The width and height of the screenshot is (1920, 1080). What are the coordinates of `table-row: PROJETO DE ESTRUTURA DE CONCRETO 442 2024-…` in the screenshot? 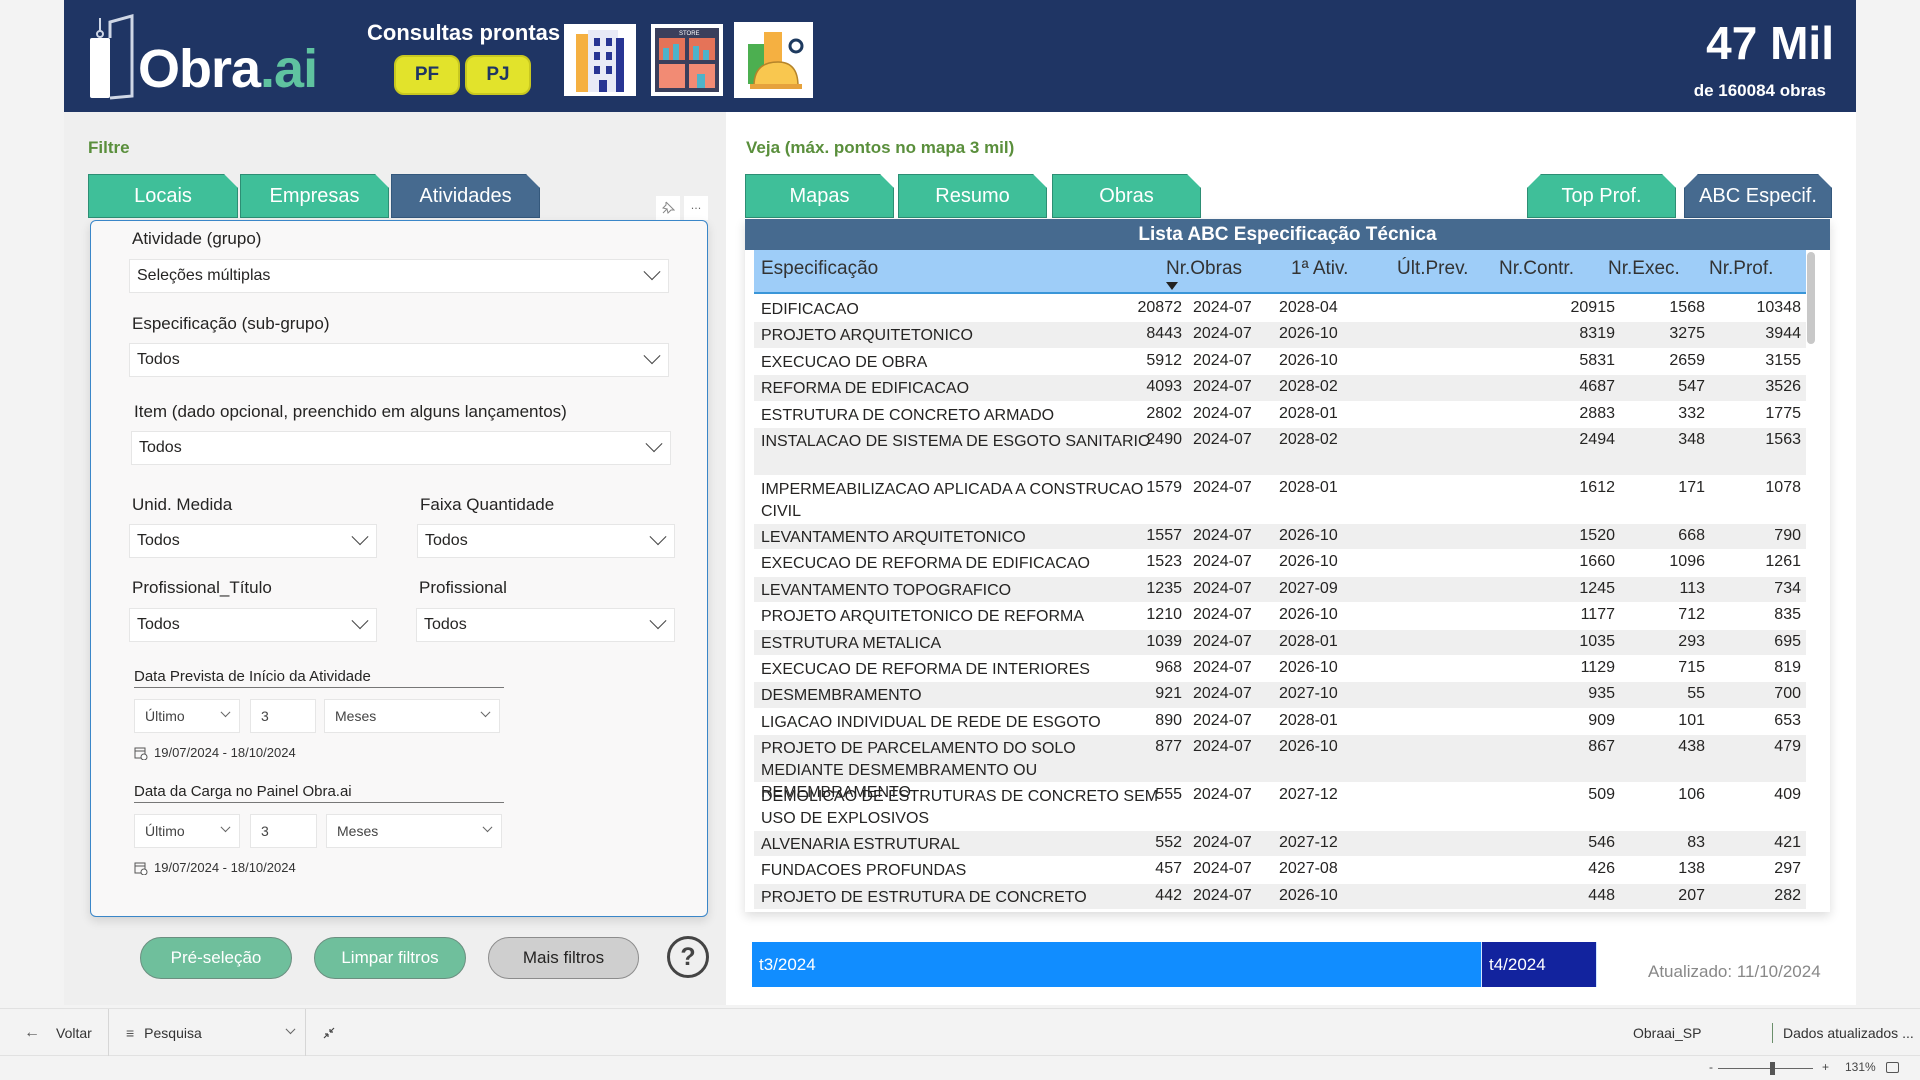 It's located at (1280, 897).